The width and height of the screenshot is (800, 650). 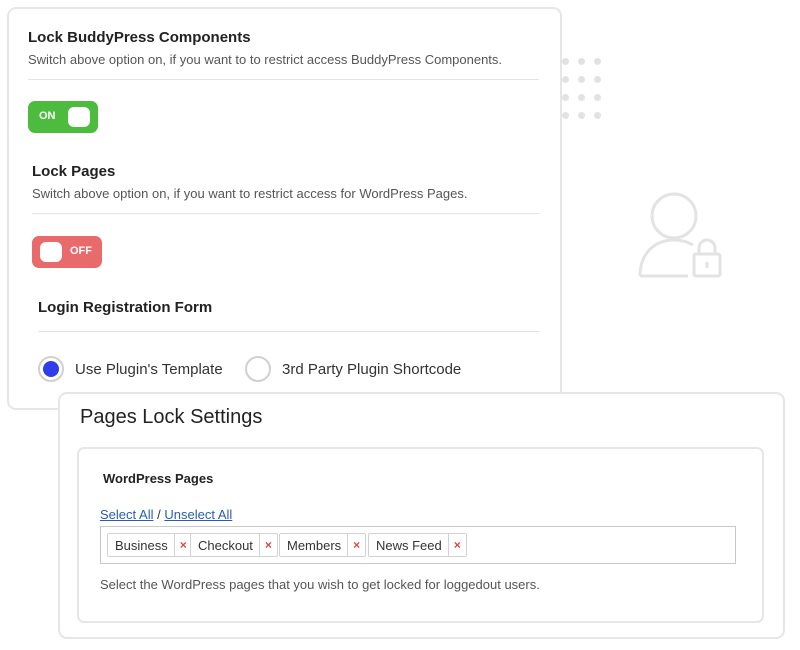 I want to click on tag-business: Business ×, so click(x=150, y=545).